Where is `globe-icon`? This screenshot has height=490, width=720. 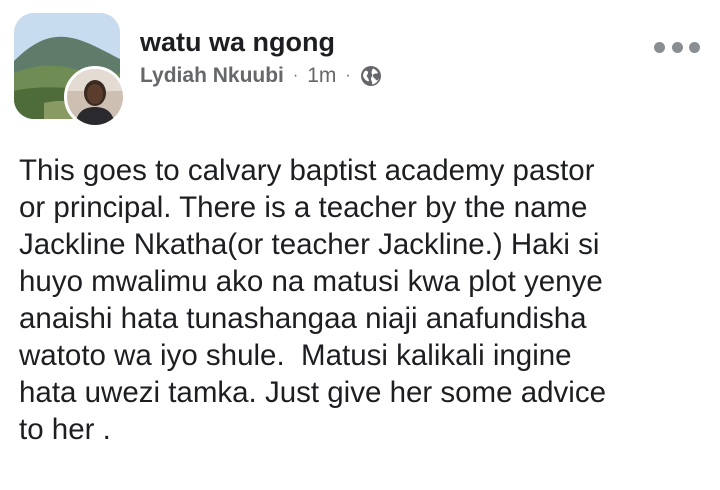
globe-icon is located at coordinates (371, 76).